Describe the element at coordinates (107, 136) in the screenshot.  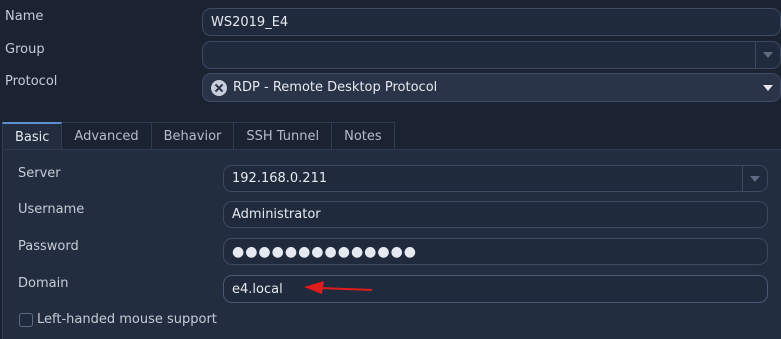
I see `tab-advanced: Advanced` at that location.